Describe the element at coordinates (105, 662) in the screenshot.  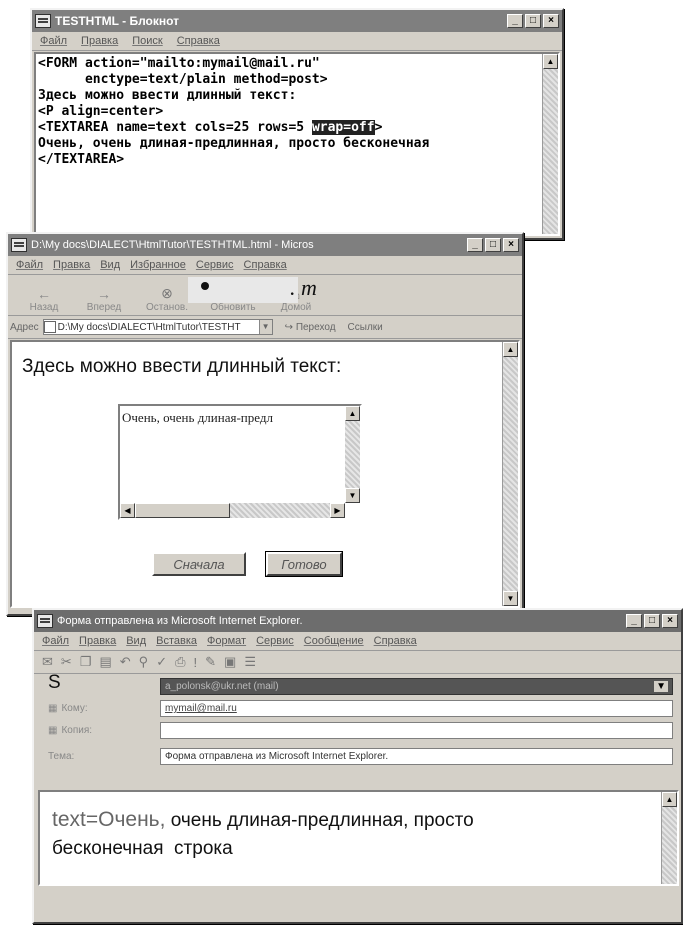
I see `paste-icon: ▤` at that location.